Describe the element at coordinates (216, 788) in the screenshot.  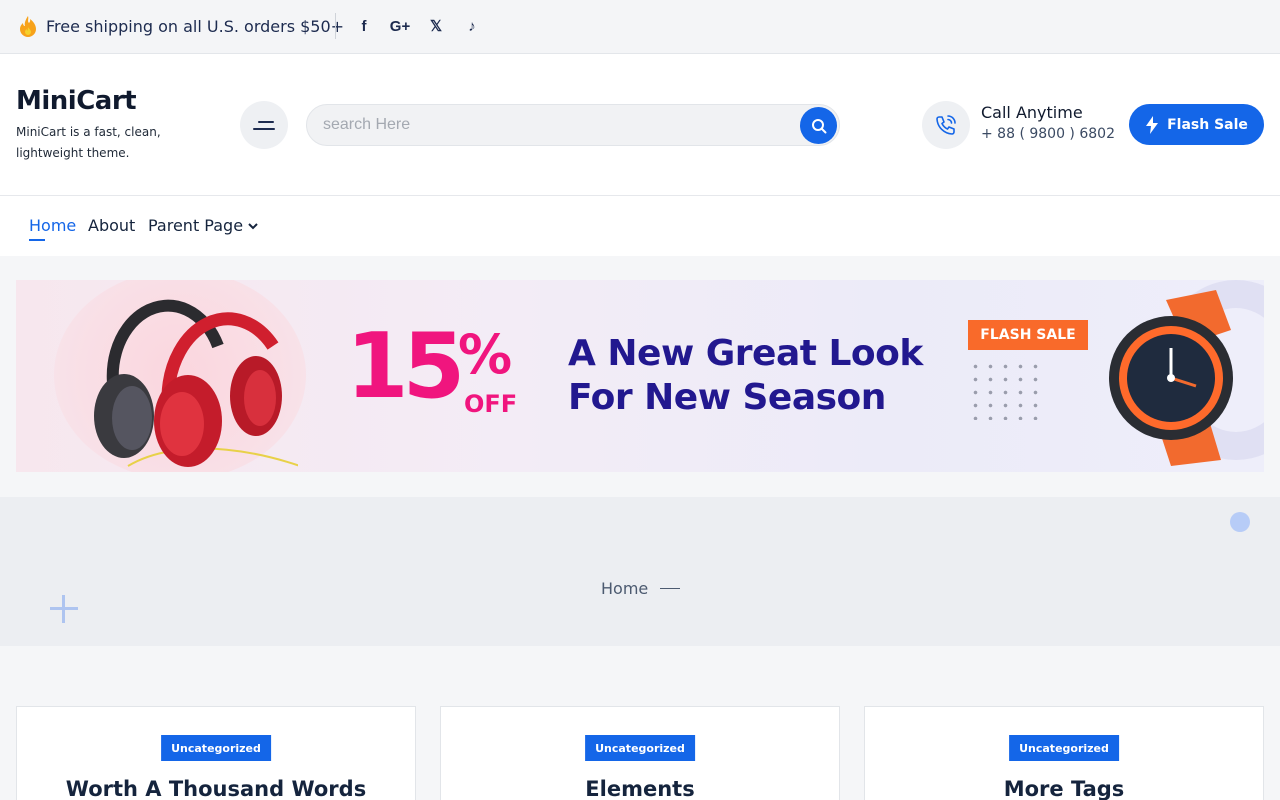
I see `post-title: Worth A Thousand Words` at that location.